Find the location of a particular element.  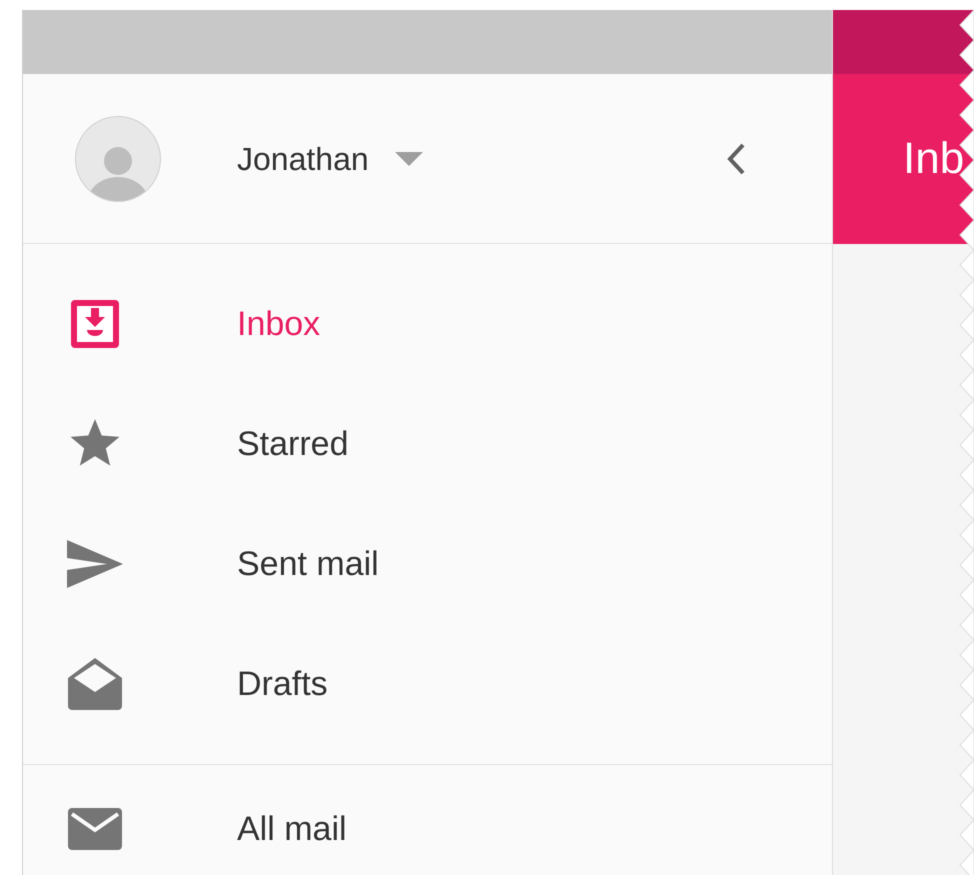

chevron-left-icon is located at coordinates (736, 159).